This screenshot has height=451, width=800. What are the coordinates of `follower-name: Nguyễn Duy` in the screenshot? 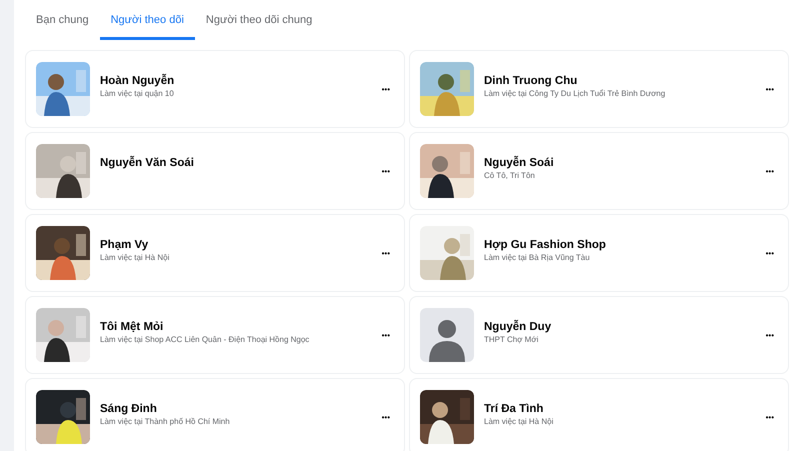 It's located at (518, 327).